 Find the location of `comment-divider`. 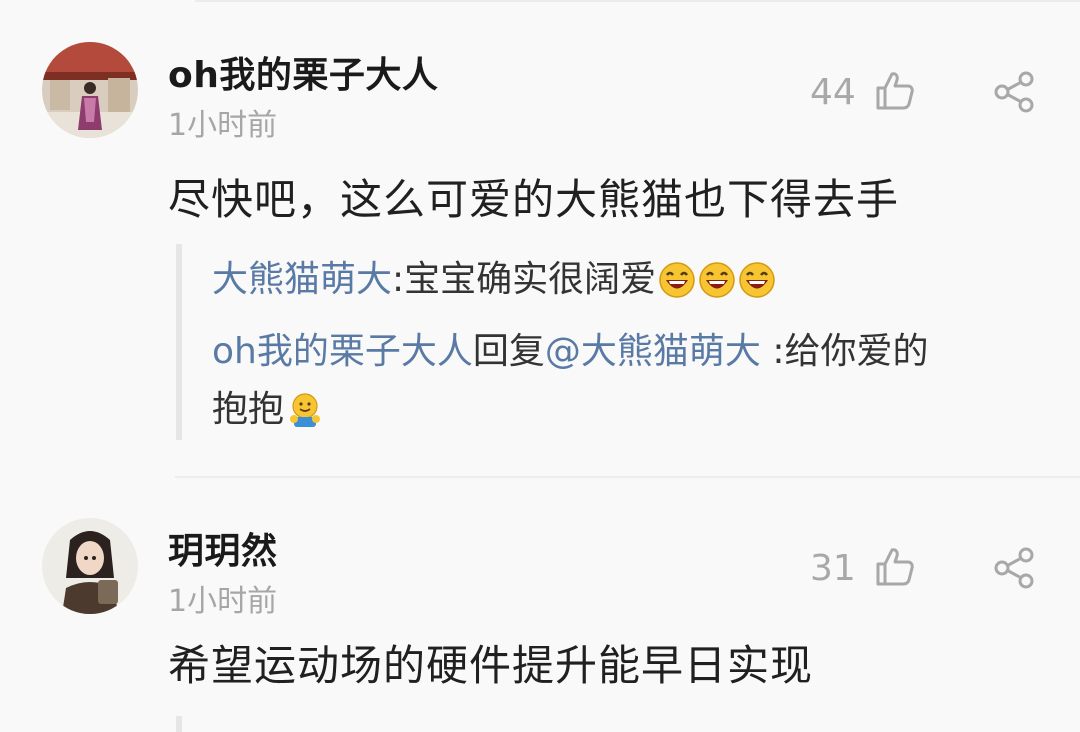

comment-divider is located at coordinates (627, 477).